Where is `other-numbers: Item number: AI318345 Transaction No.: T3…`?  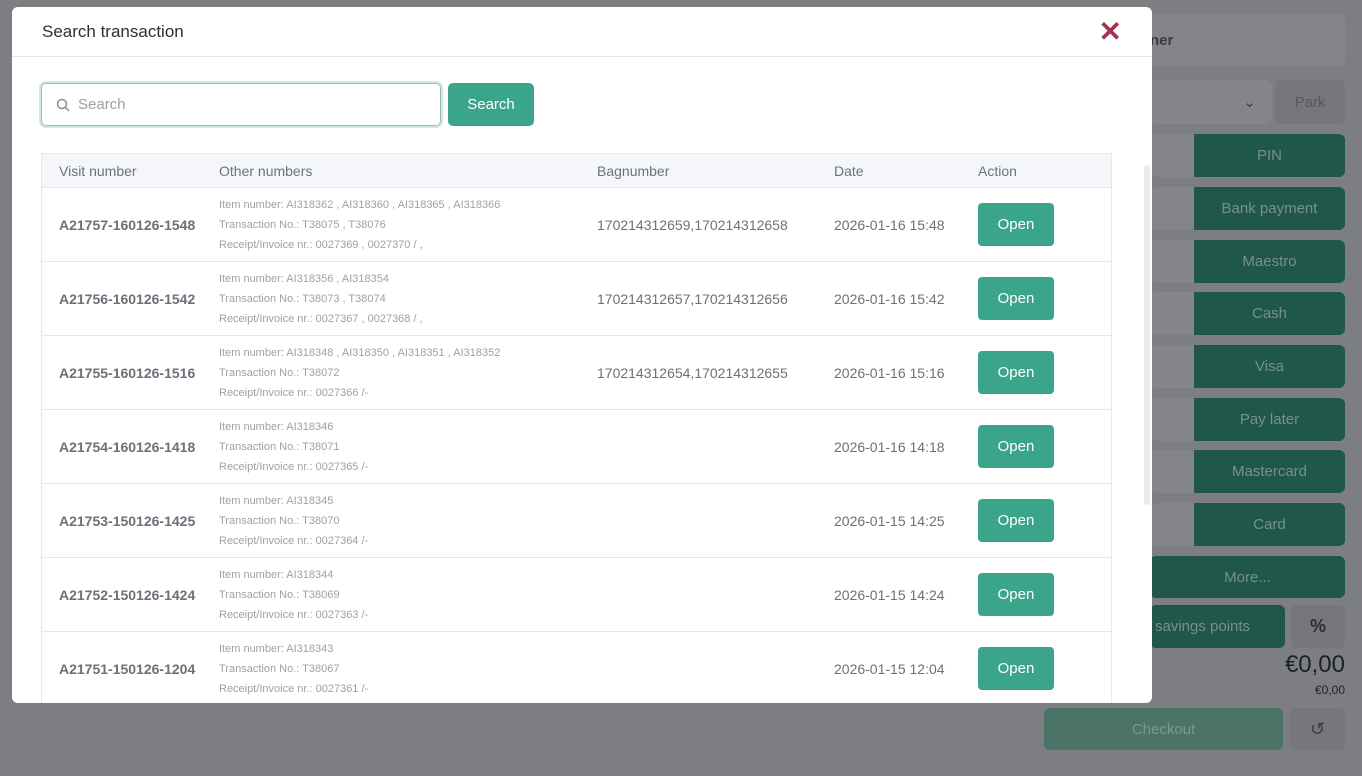
other-numbers: Item number: AI318345 Transaction No.: T3… is located at coordinates (408, 521).